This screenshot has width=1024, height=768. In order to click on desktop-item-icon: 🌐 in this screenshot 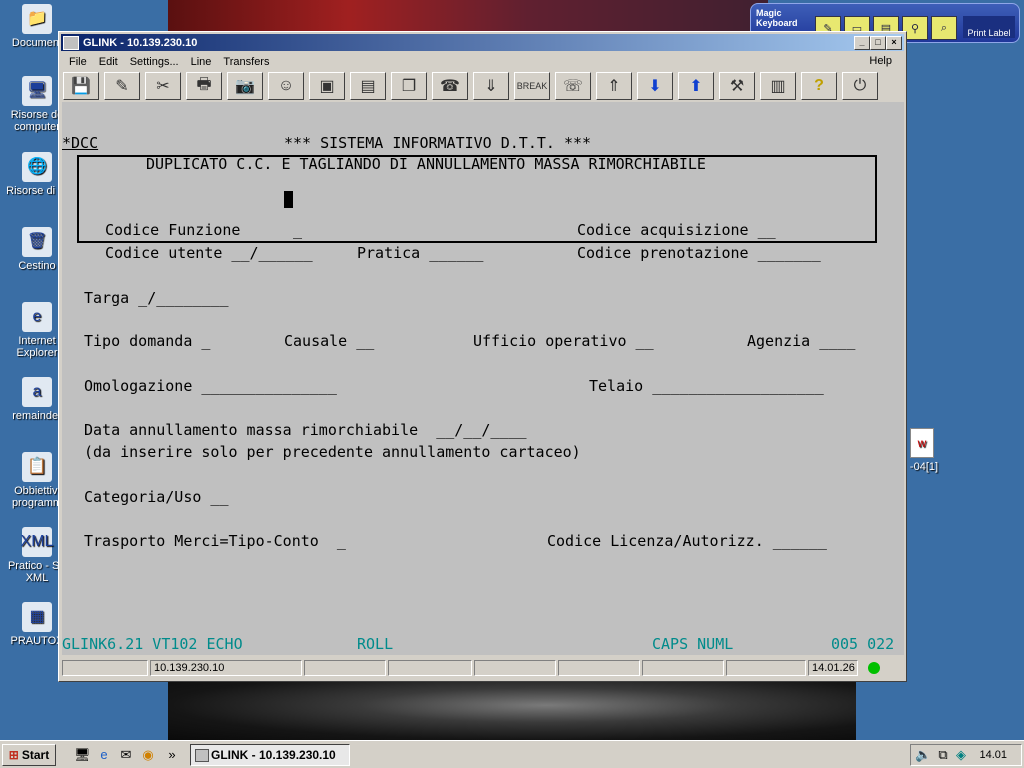, I will do `click(37, 167)`.